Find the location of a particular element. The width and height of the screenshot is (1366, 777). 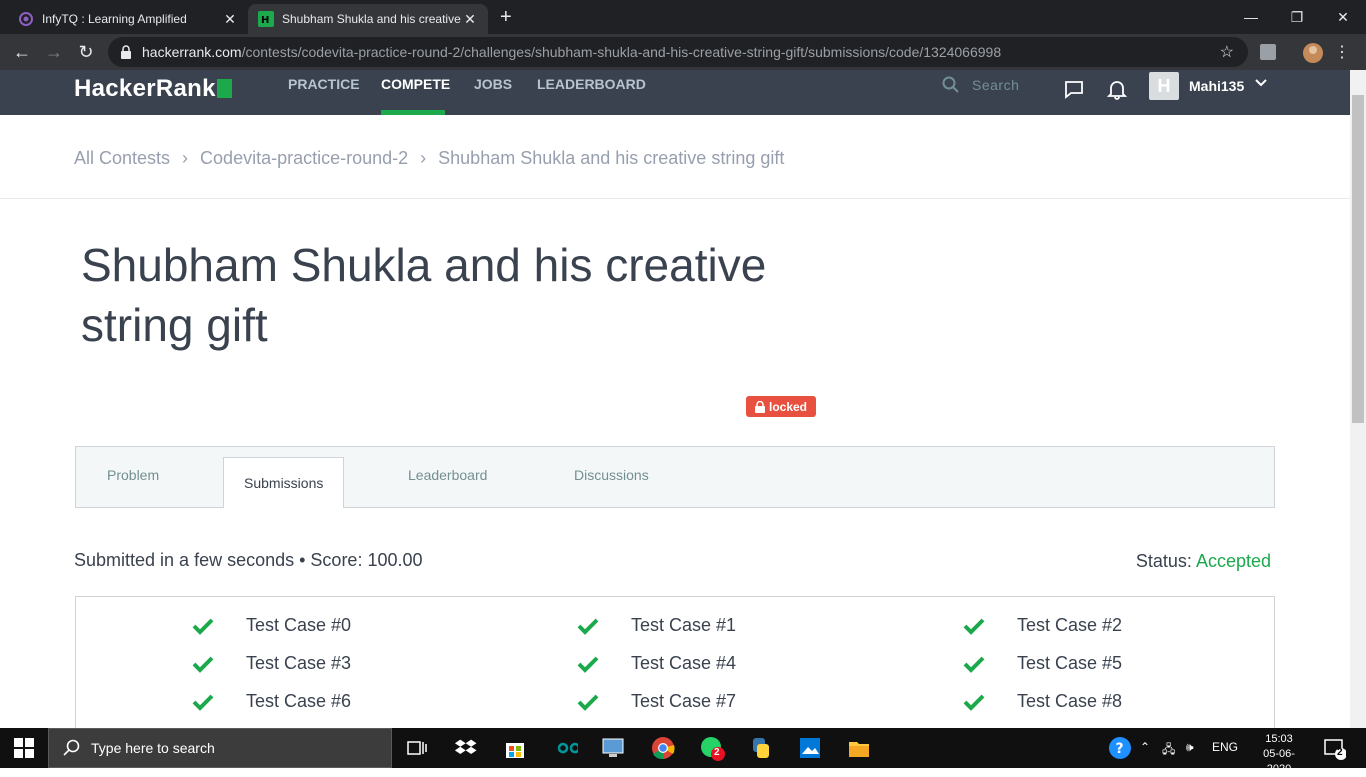

taskbar-search-box: Type here to search is located at coordinates (220, 748).